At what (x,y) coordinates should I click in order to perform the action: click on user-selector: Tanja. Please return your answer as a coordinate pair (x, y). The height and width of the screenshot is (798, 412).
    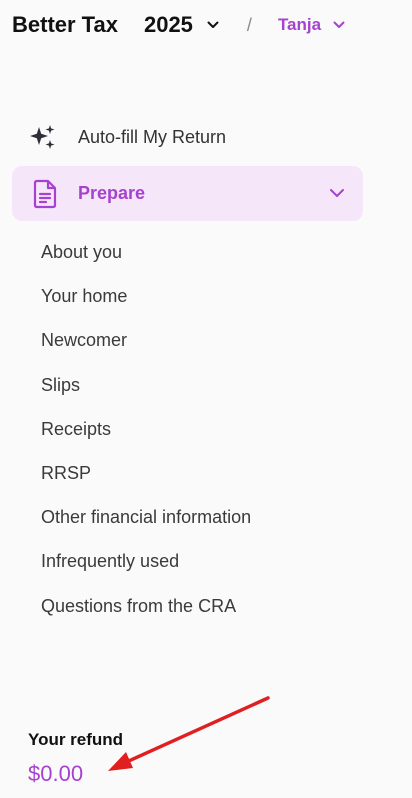
    Looking at the image, I should click on (311, 25).